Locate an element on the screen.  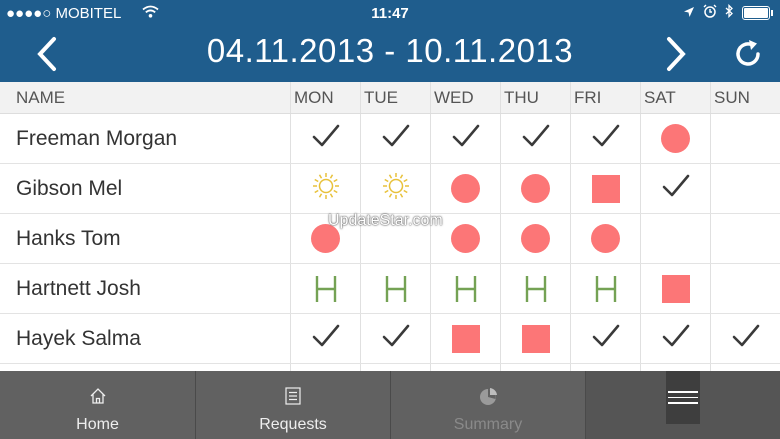
column-header-sat: SAT is located at coordinates (675, 97).